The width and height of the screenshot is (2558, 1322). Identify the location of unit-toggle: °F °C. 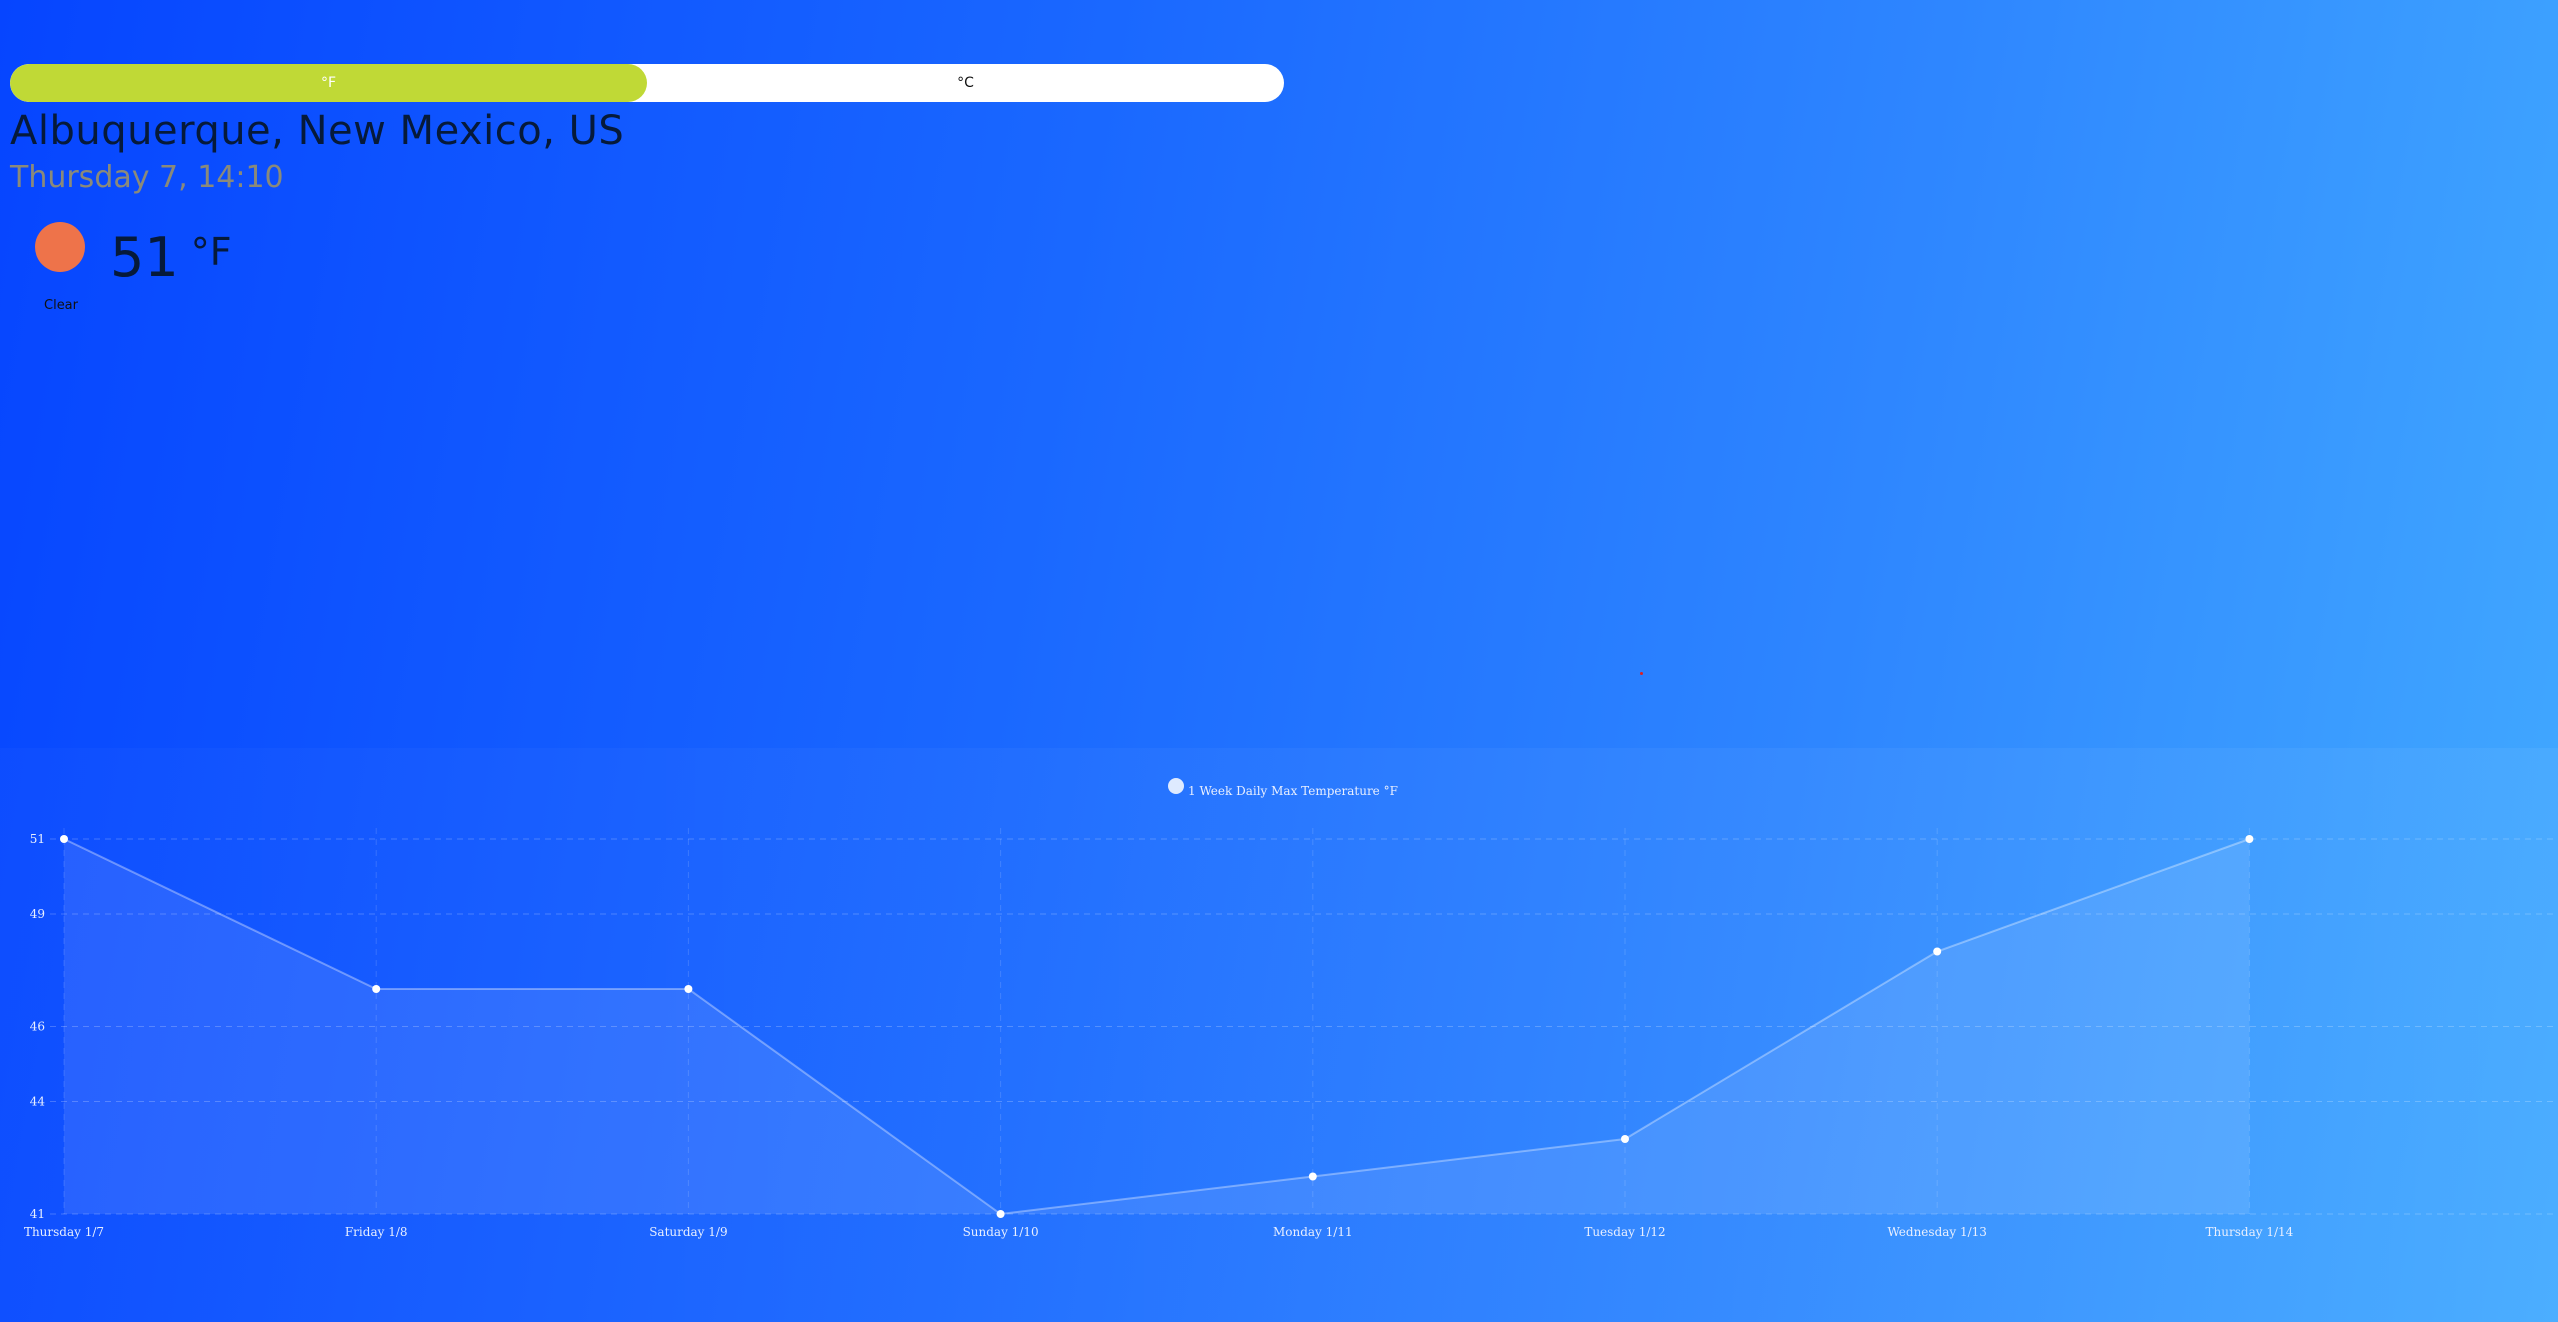
(647, 83).